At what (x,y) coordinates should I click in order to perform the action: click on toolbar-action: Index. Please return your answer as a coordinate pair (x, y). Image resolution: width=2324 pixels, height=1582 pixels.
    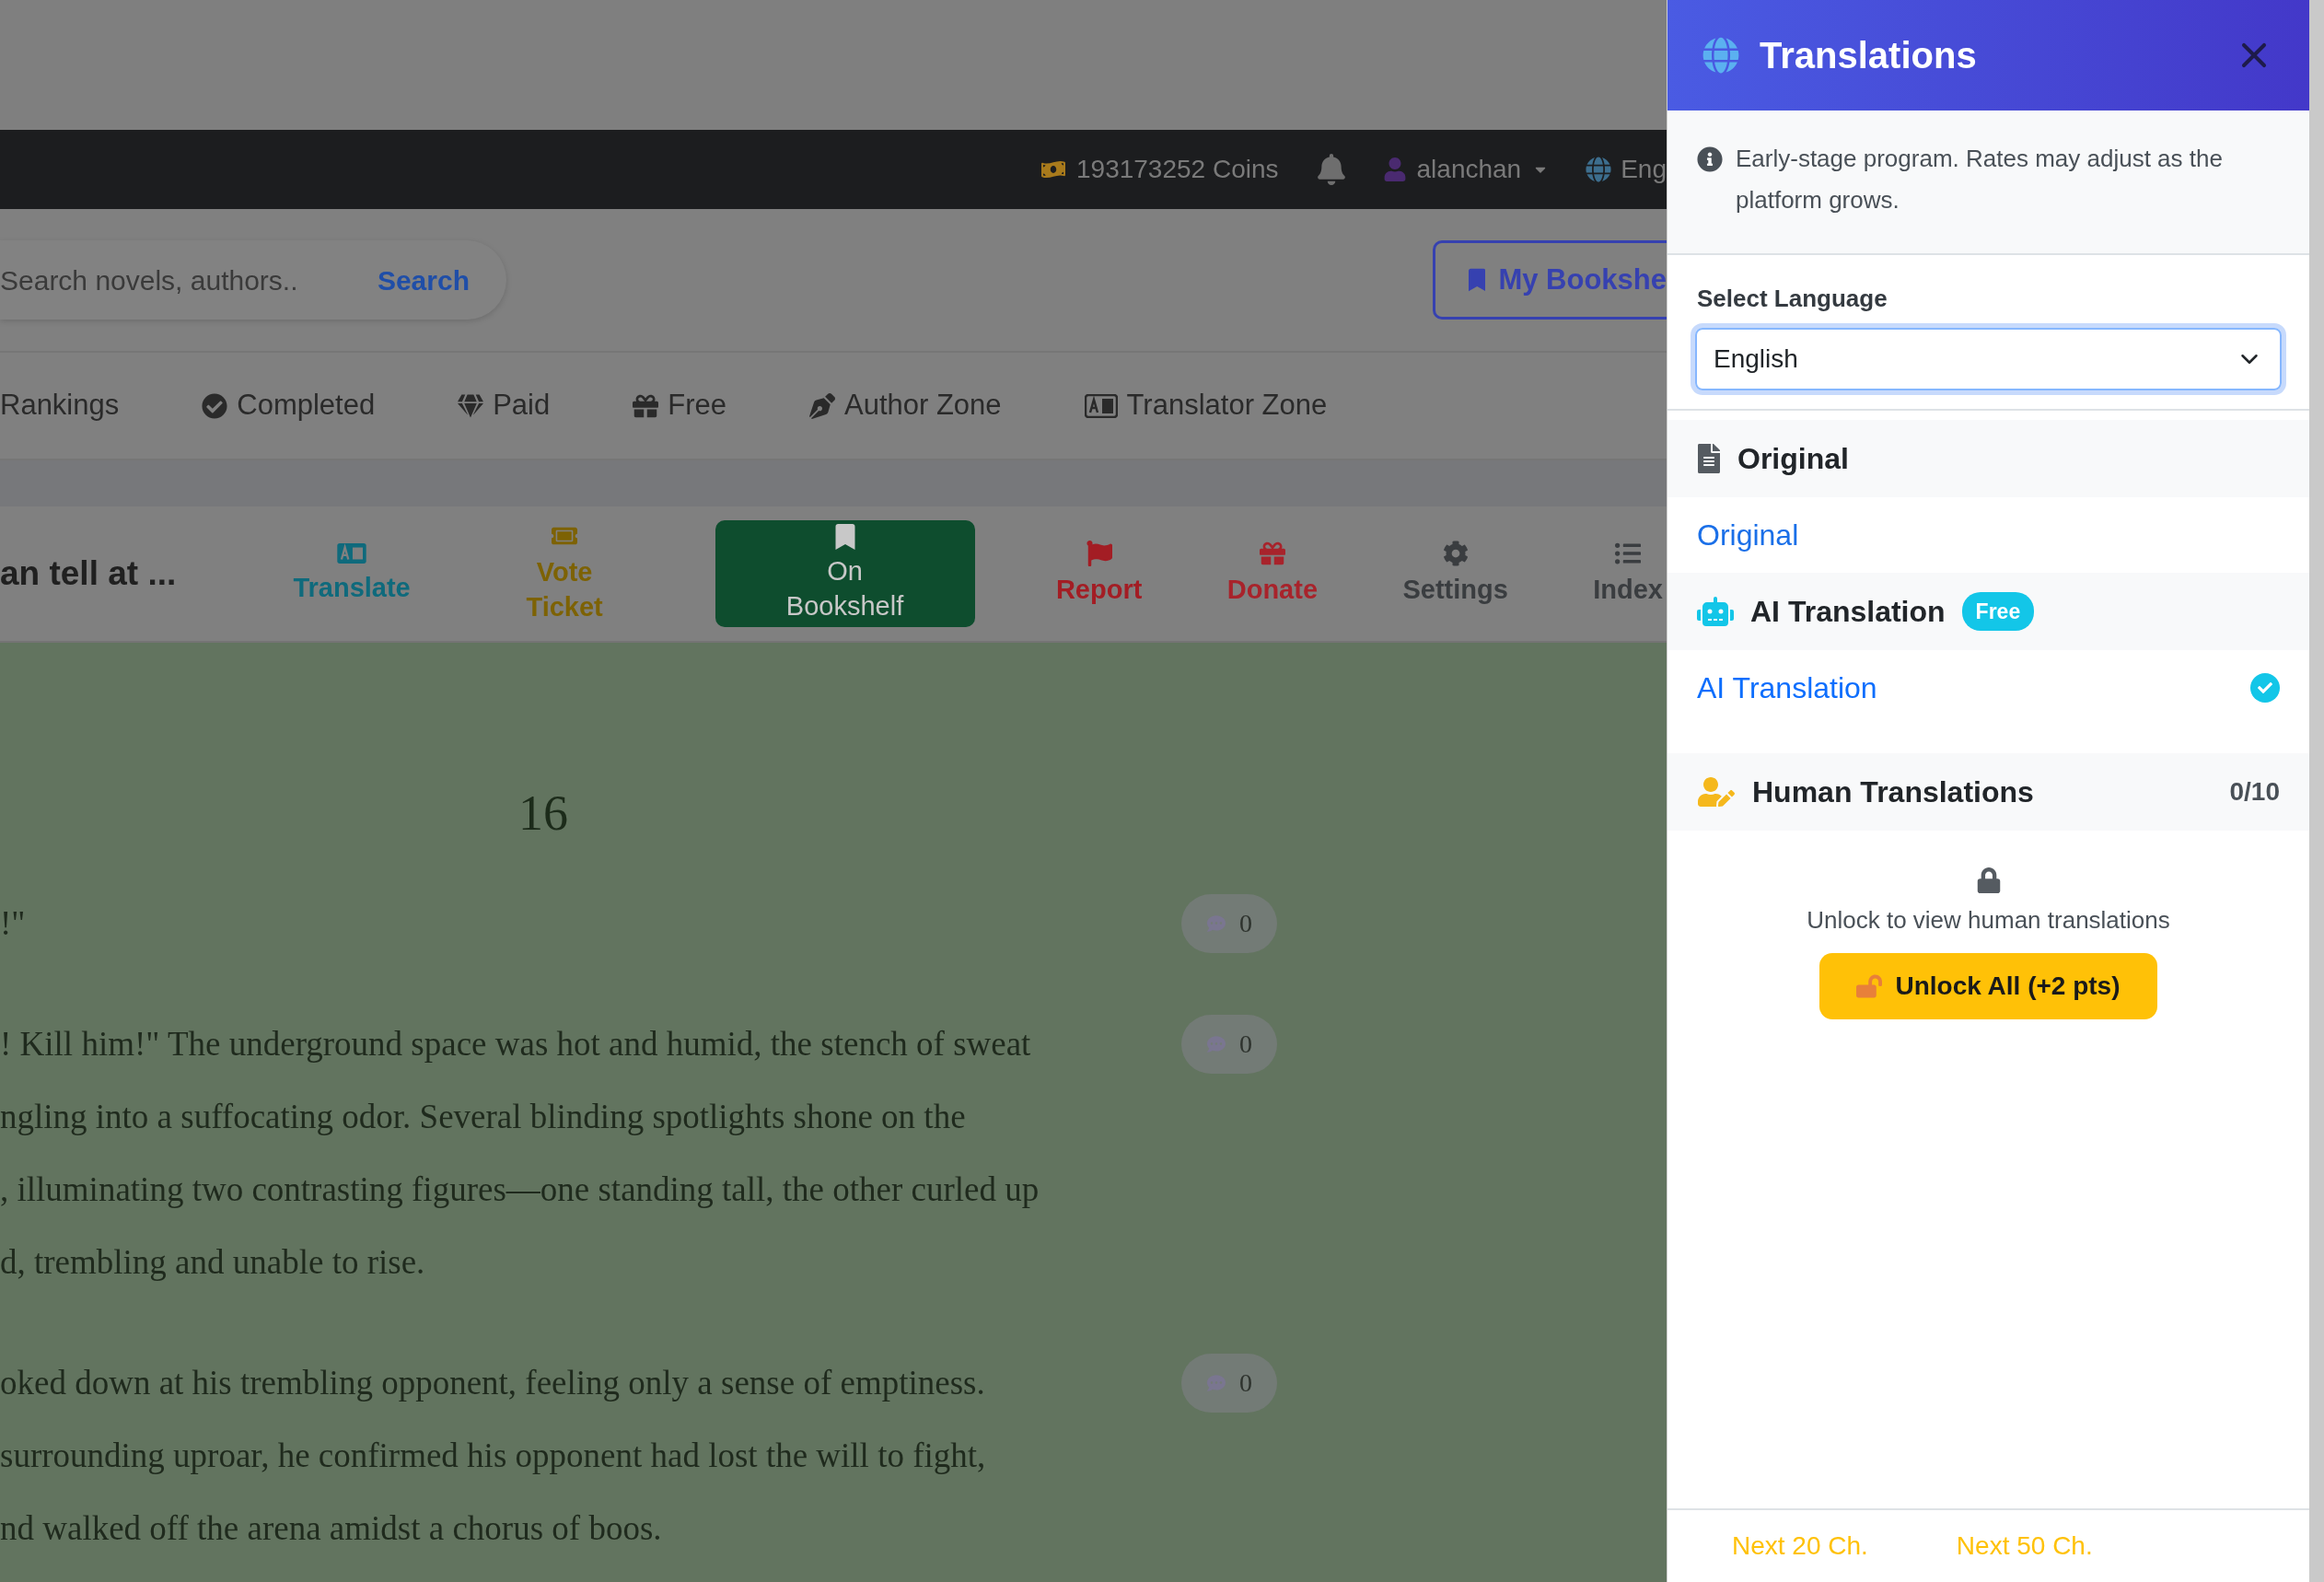
    Looking at the image, I should click on (1628, 574).